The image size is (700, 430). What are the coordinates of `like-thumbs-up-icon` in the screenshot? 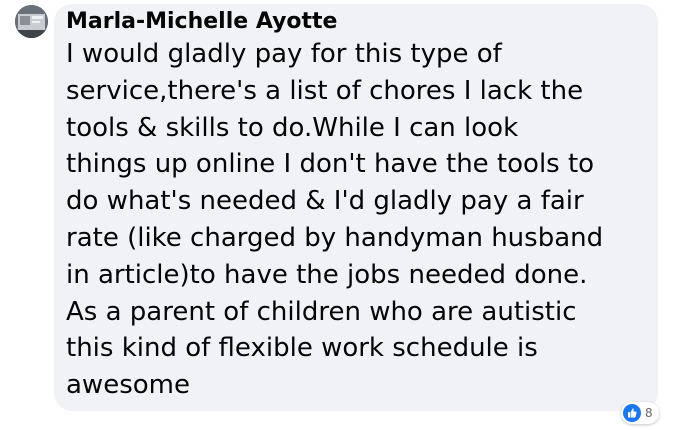 It's located at (632, 413).